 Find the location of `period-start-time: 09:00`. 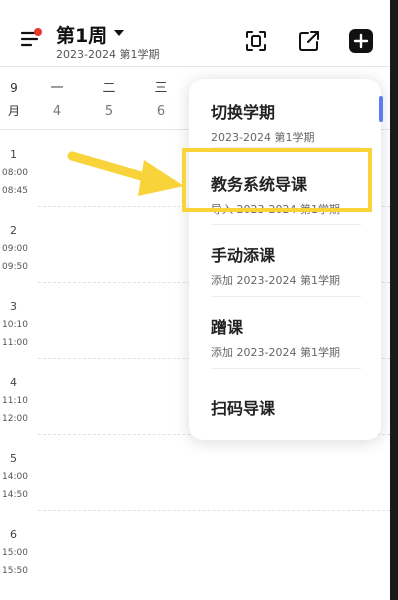

period-start-time: 09:00 is located at coordinates (15, 249).